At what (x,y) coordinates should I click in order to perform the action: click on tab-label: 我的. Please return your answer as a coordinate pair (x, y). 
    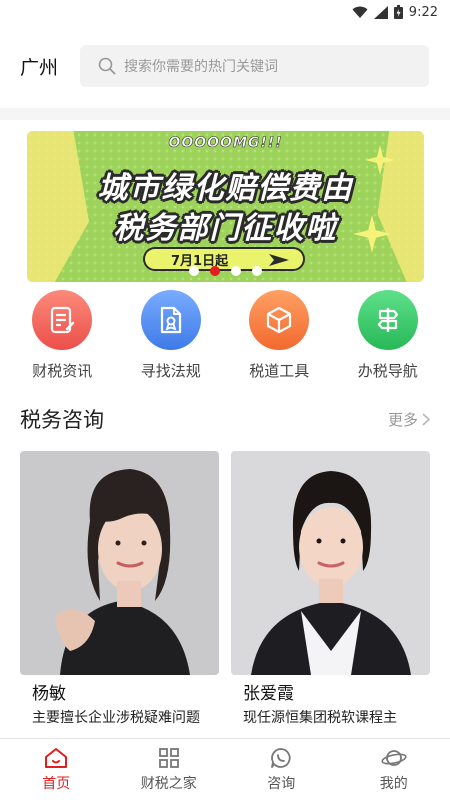
    Looking at the image, I should click on (393, 783).